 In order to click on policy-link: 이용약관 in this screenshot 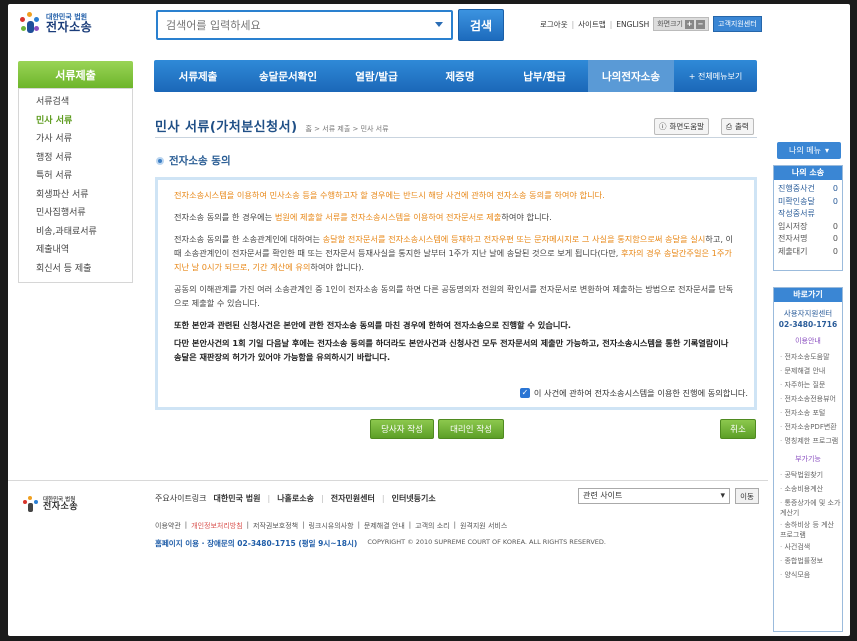, I will do `click(168, 526)`.